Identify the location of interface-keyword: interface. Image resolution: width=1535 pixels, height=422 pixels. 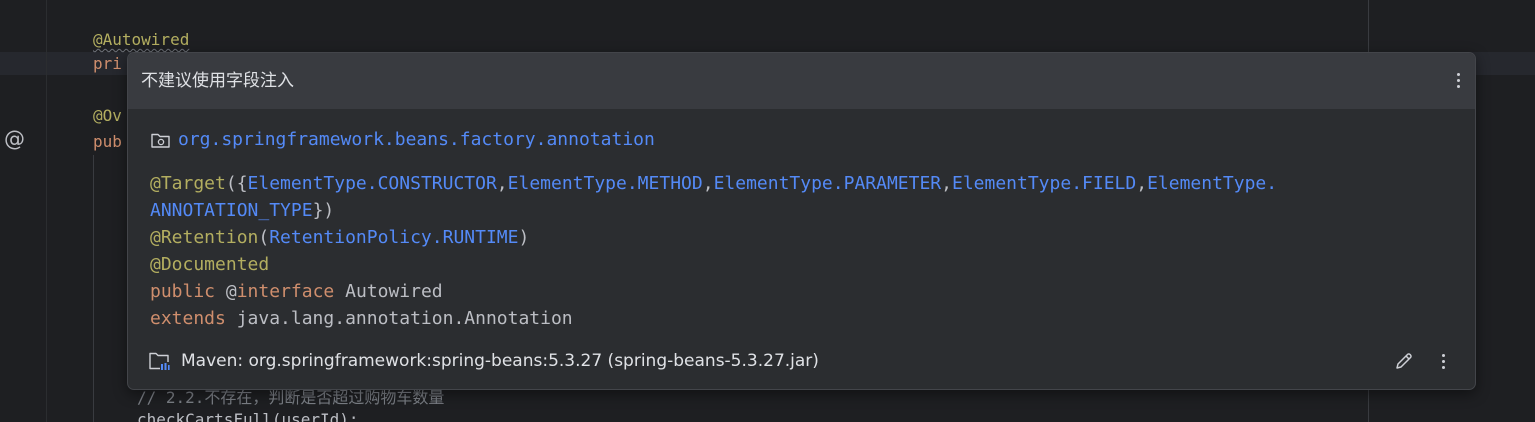
(285, 291).